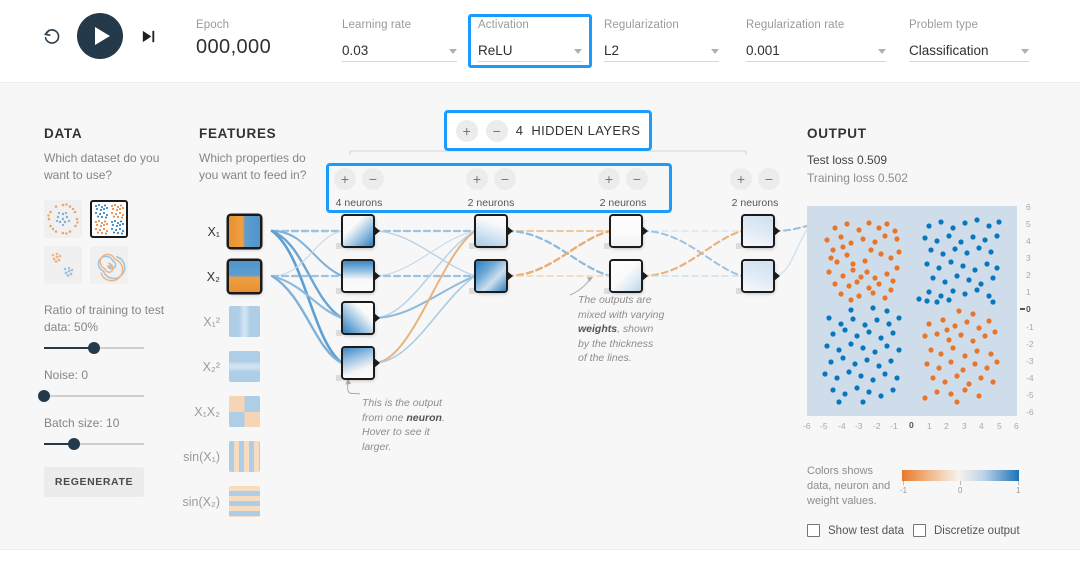 The width and height of the screenshot is (1080, 564). I want to click on layer-4-neuron-2-output-nub, so click(777, 276).